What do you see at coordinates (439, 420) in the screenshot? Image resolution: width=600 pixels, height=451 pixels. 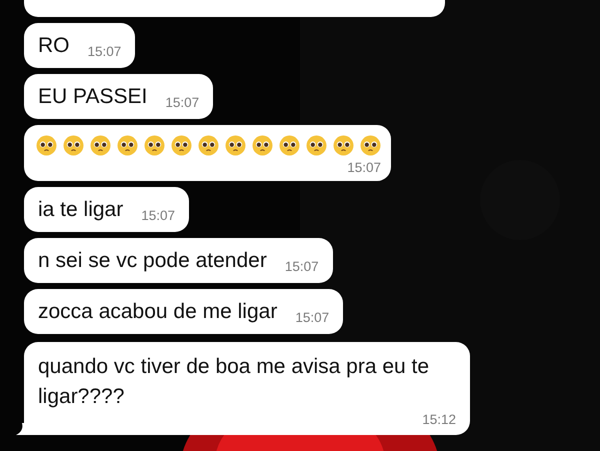 I see `message-time: 15:12` at bounding box center [439, 420].